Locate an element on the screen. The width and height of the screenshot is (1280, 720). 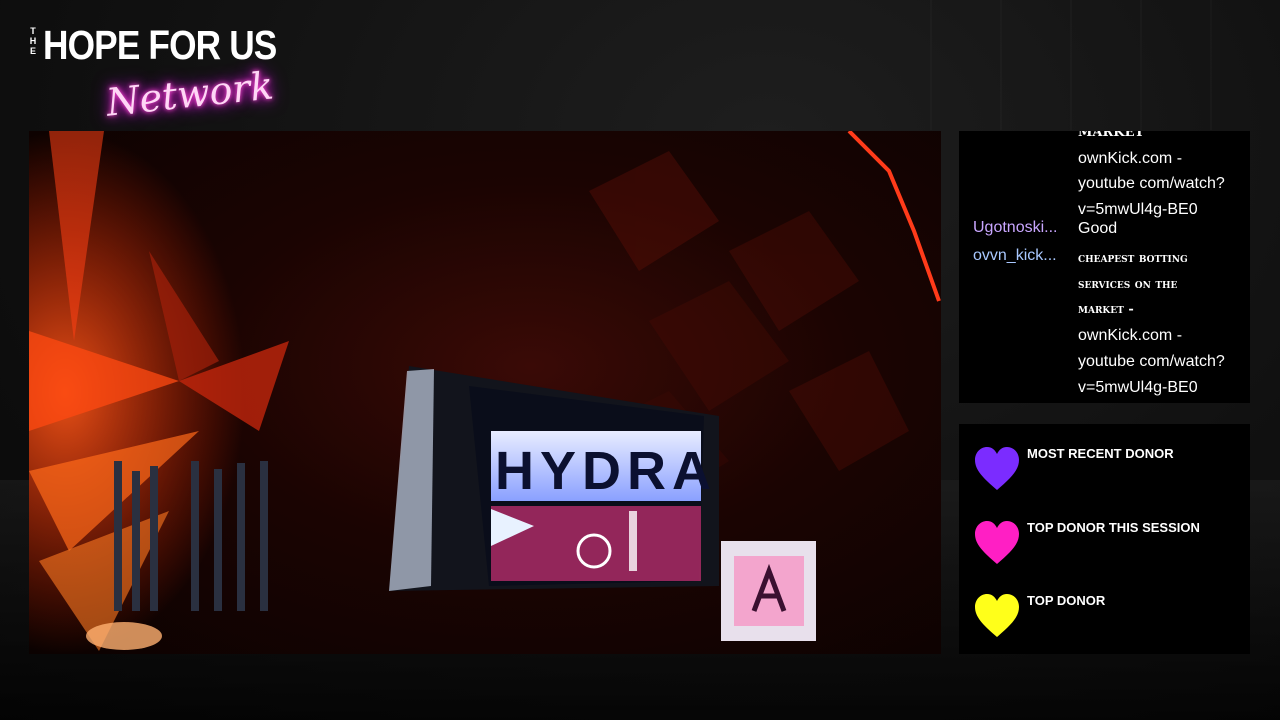
neon-strip is located at coordinates (894, 216).